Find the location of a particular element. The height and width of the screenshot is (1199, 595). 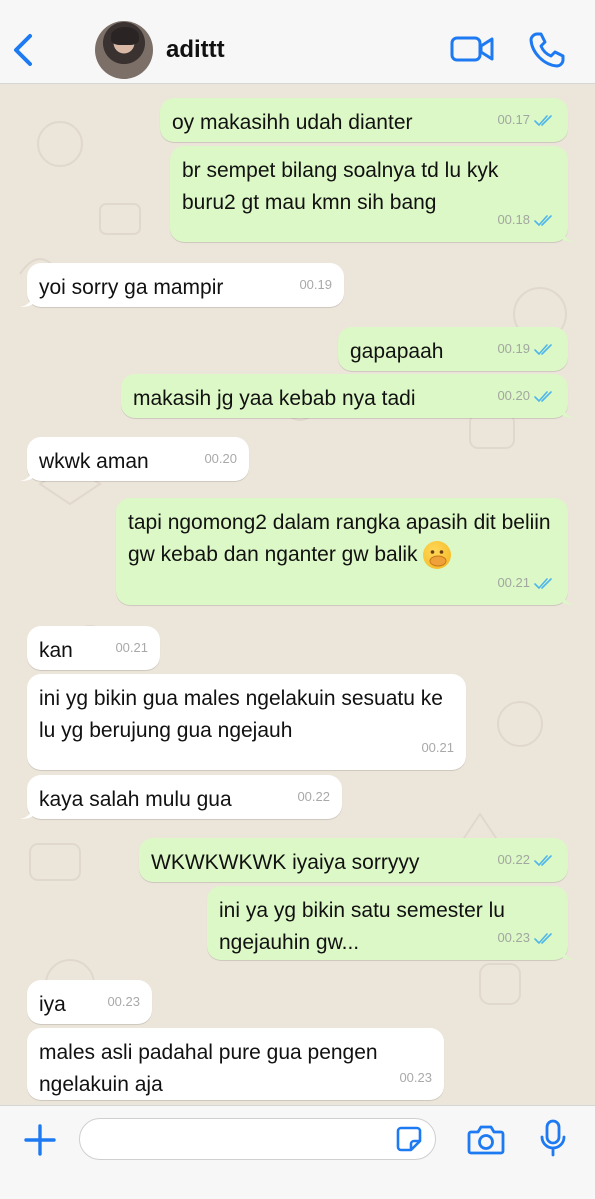

message-bubble-incoming: kaya salah mulu gua 00.22 is located at coordinates (181, 797).